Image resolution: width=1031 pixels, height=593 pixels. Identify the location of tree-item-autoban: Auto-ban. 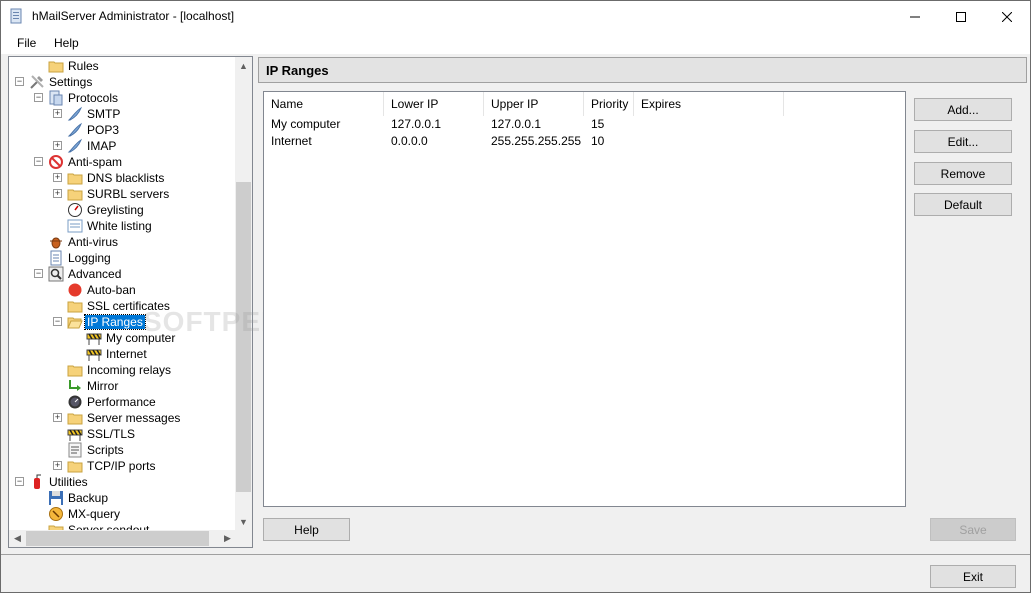
(122, 290).